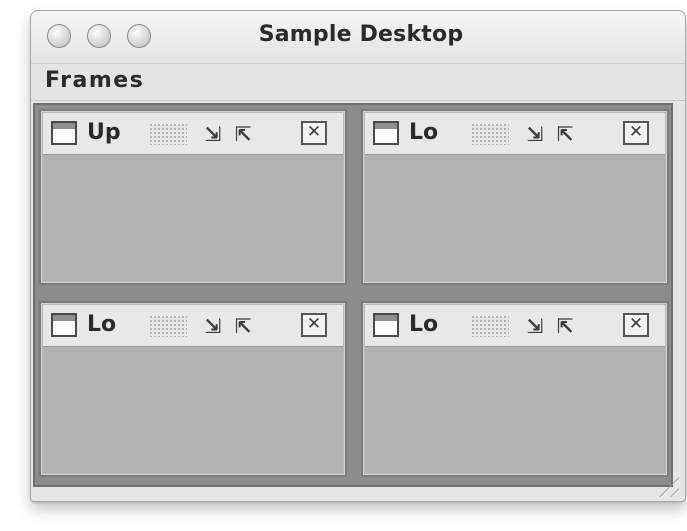 This screenshot has width=687, height=531. Describe the element at coordinates (139, 36) in the screenshot. I see `zoom-traffic-icon` at that location.